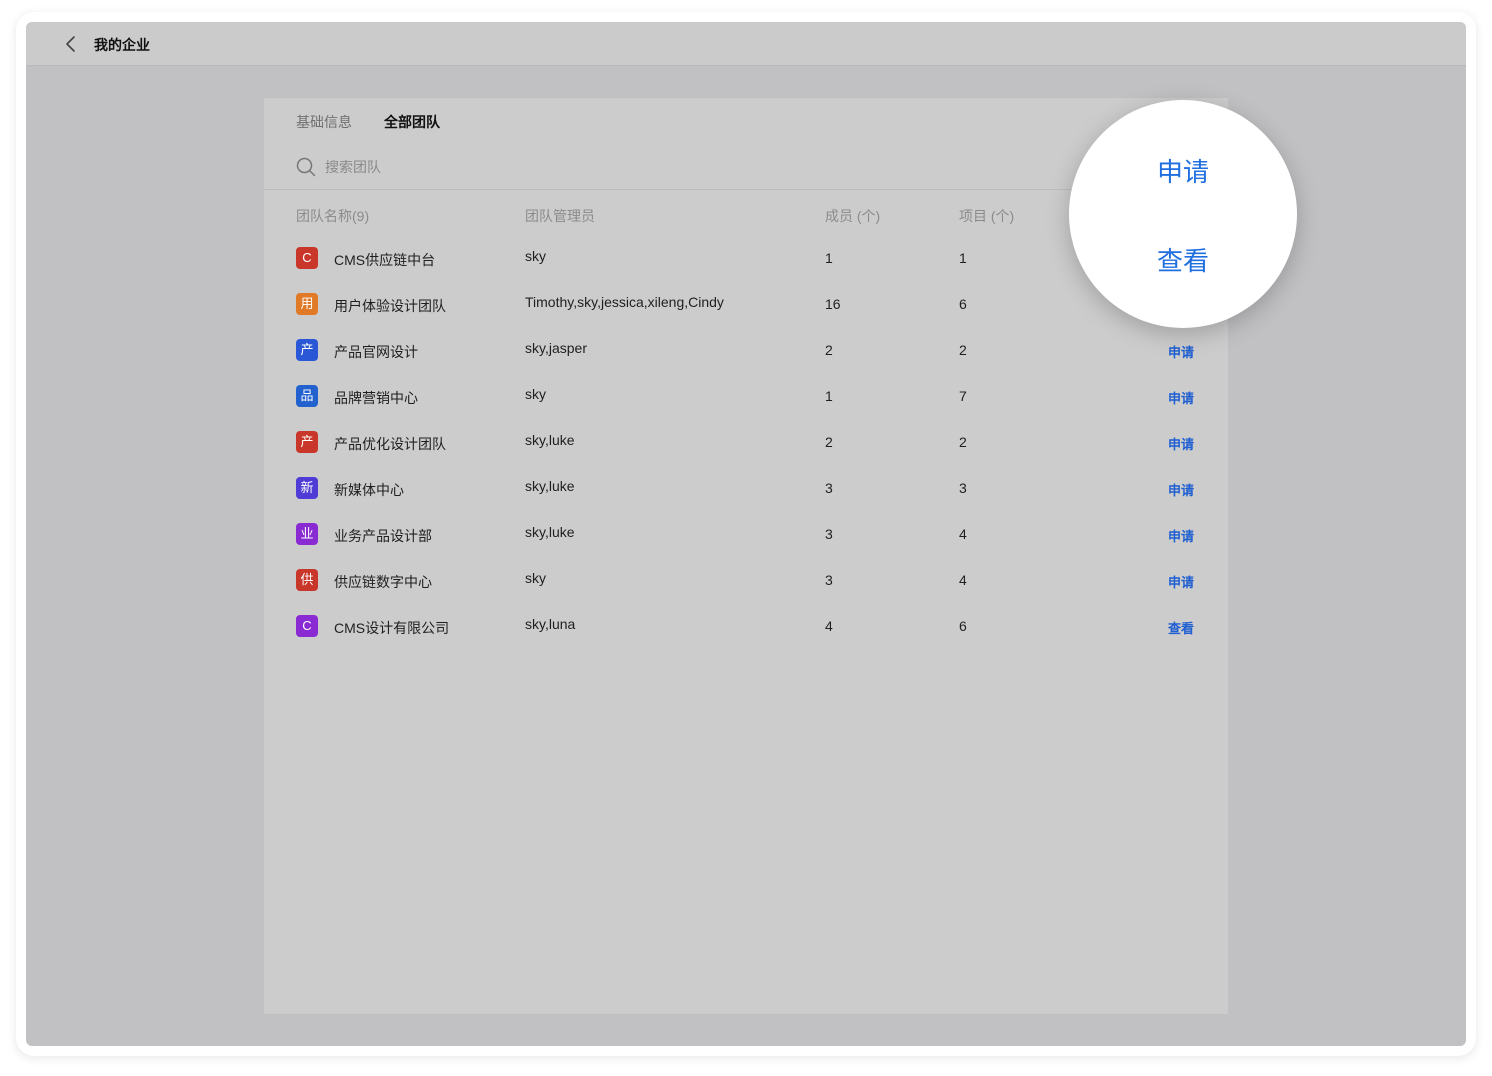  What do you see at coordinates (963, 396) in the screenshot?
I see `project-count: 7` at bounding box center [963, 396].